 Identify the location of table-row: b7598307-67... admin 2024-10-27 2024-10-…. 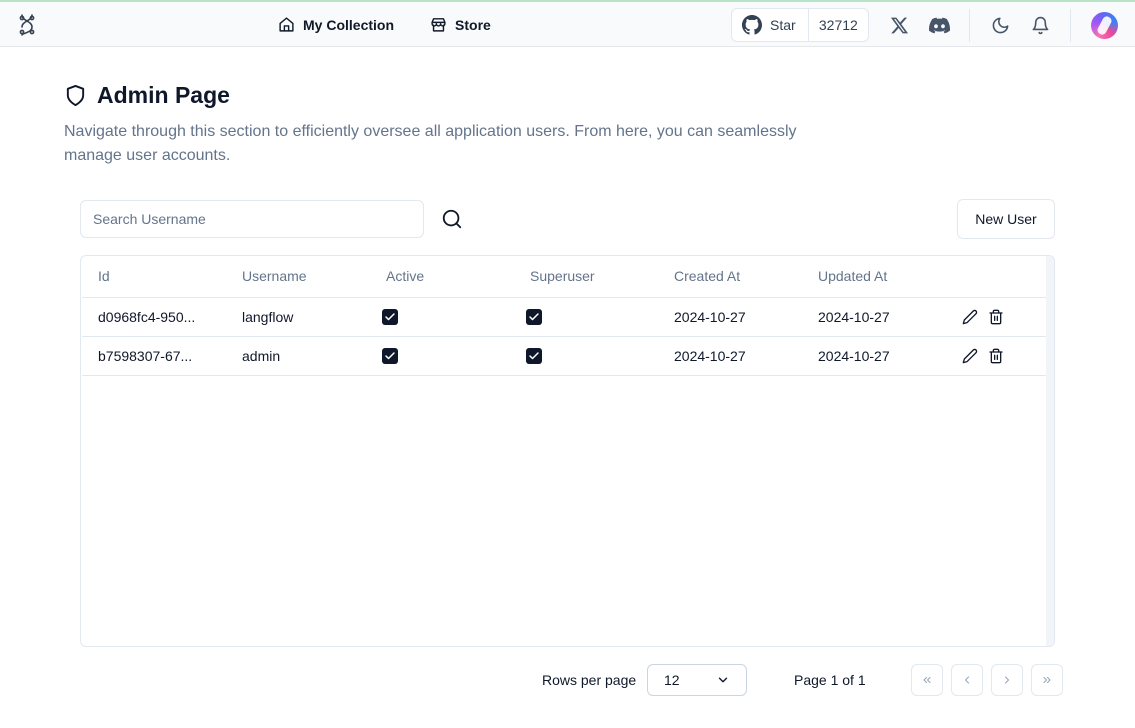
(564, 356).